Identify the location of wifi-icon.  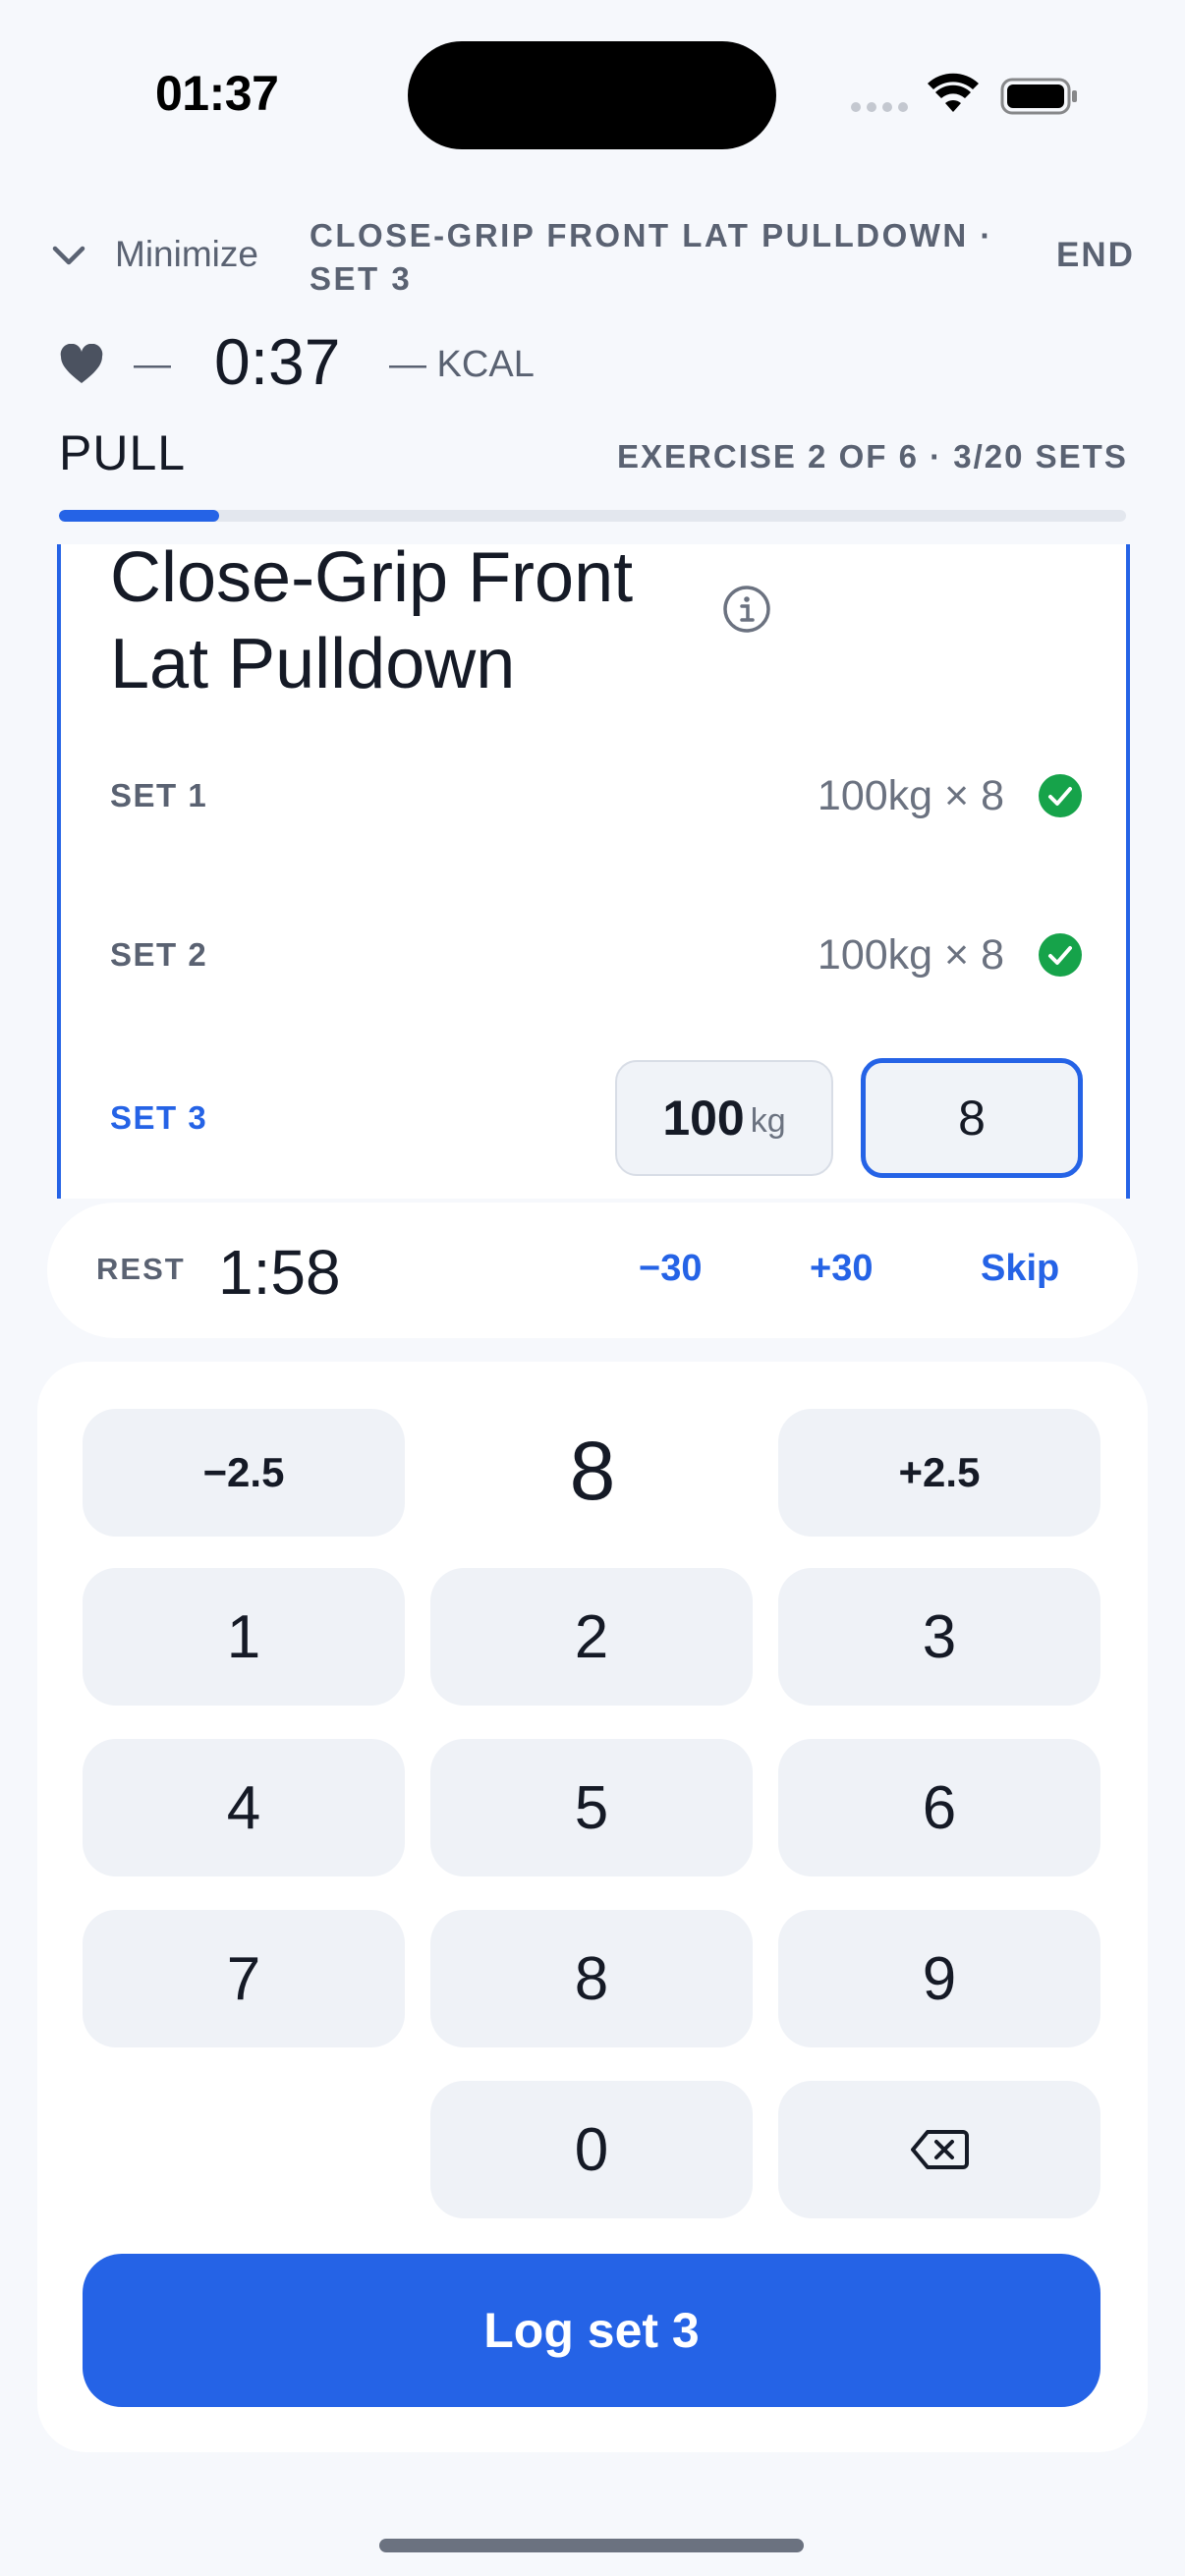
(954, 92).